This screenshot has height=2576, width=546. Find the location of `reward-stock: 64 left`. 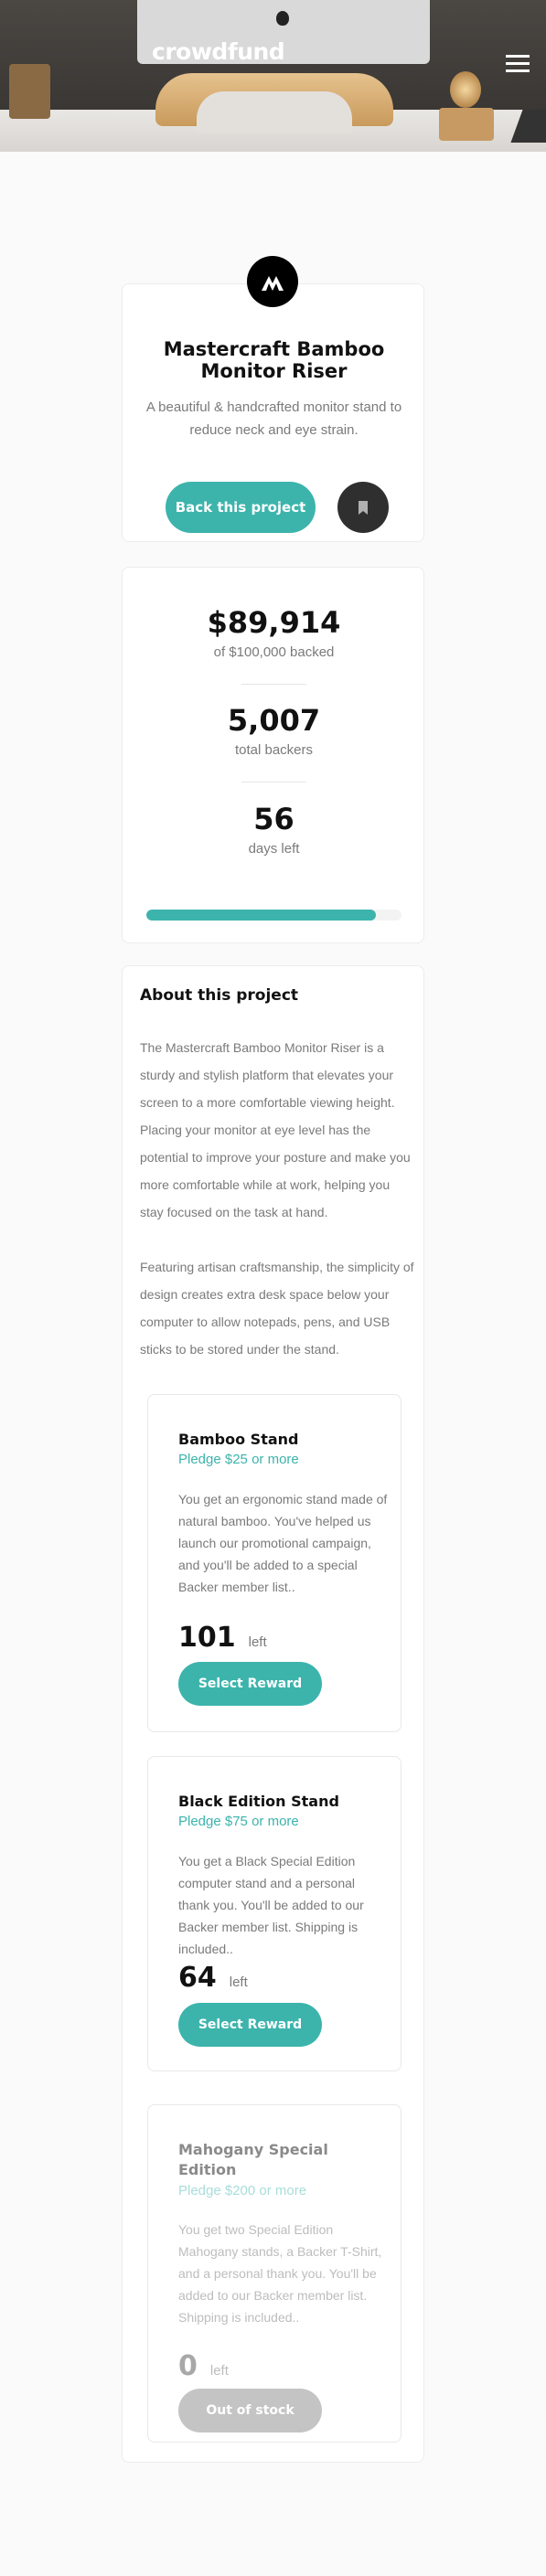

reward-stock: 64 left is located at coordinates (213, 1978).